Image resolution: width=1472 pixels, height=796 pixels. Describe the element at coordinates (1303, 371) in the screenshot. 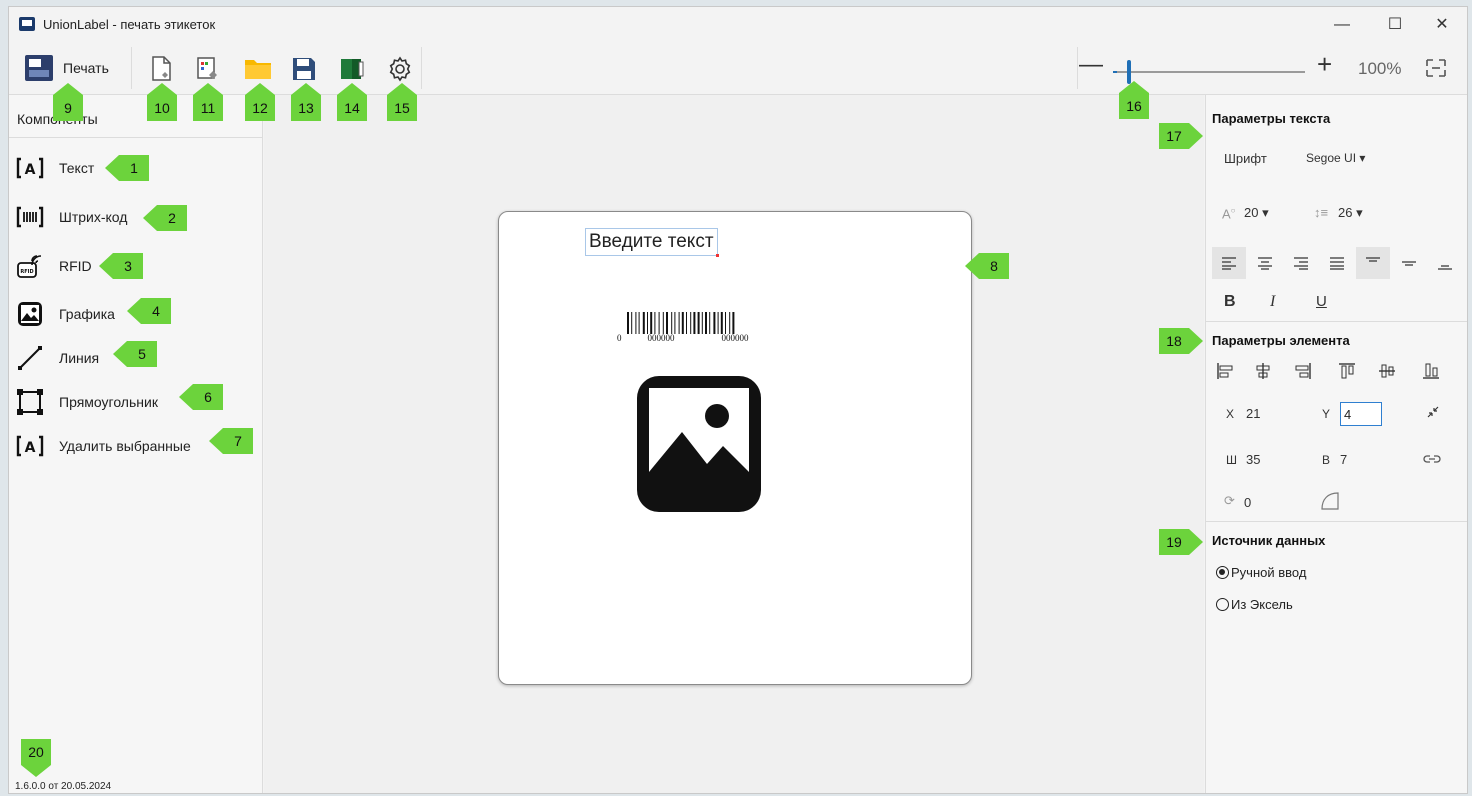

I see `align-element-right-button` at that location.